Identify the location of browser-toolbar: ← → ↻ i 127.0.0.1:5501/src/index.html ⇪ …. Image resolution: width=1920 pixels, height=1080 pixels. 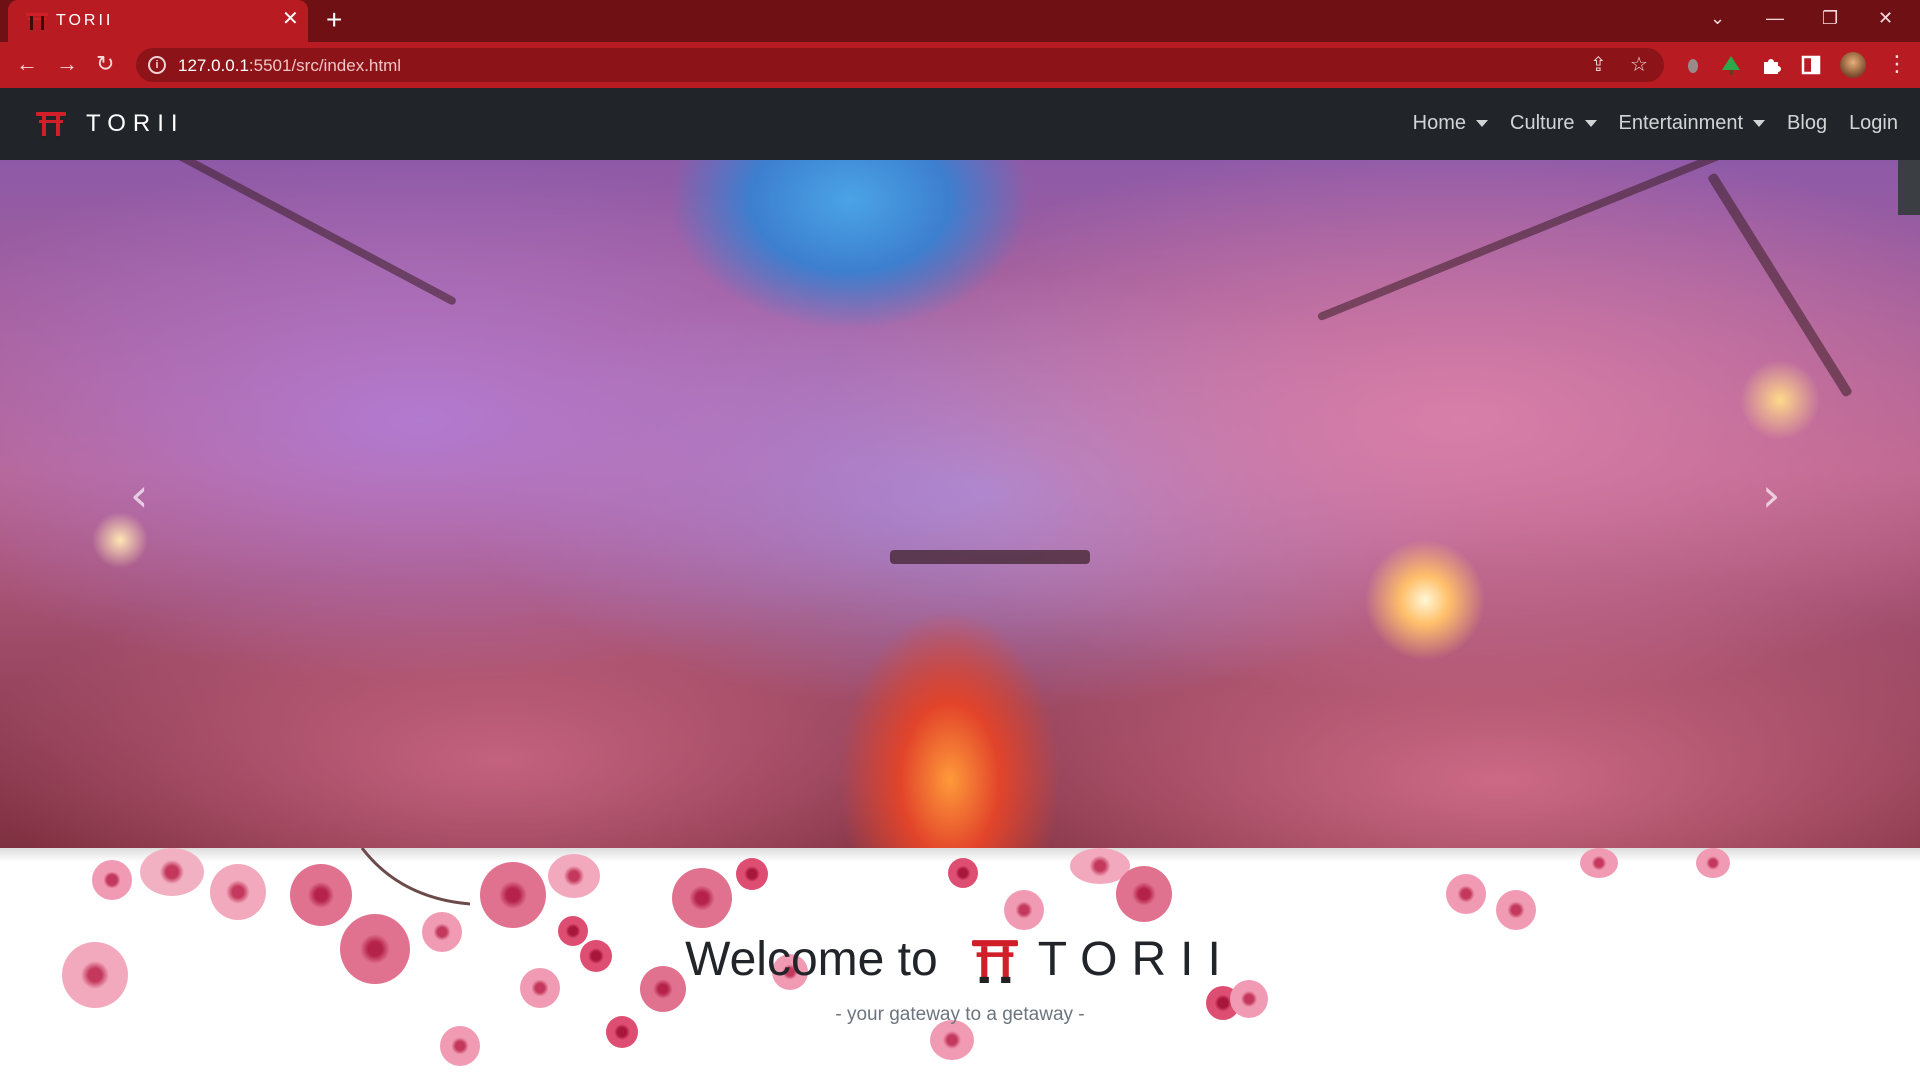
(960, 65).